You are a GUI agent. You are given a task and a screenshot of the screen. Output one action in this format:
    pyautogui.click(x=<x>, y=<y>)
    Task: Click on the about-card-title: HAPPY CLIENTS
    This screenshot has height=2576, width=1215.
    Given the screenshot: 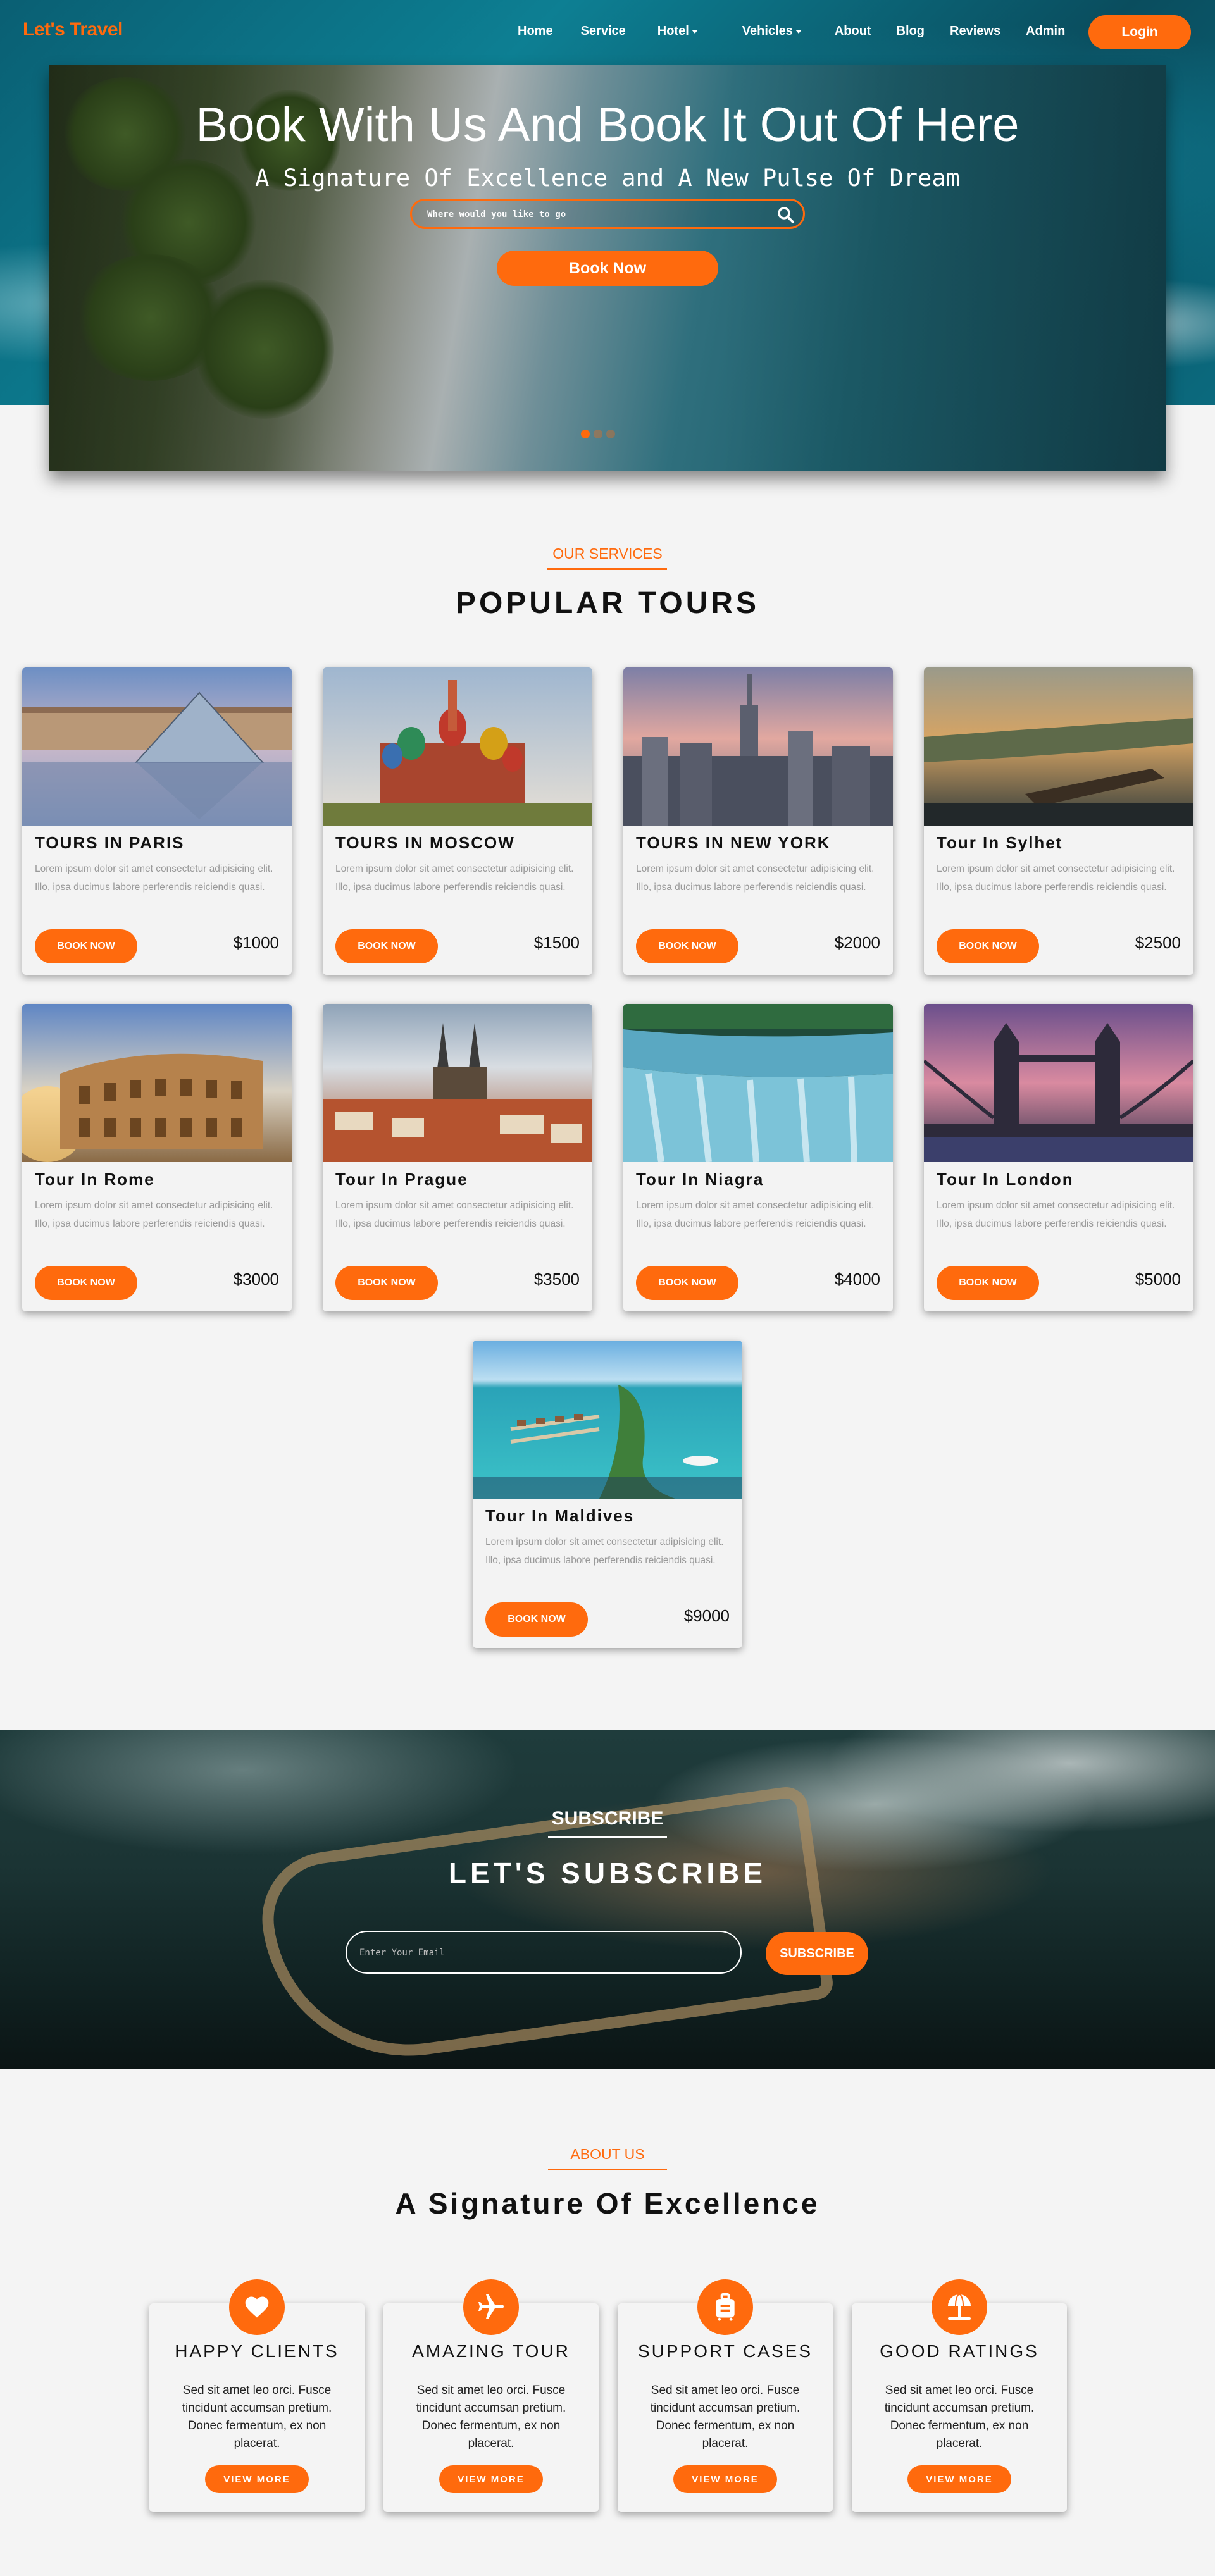 What is the action you would take?
    pyautogui.click(x=257, y=2351)
    